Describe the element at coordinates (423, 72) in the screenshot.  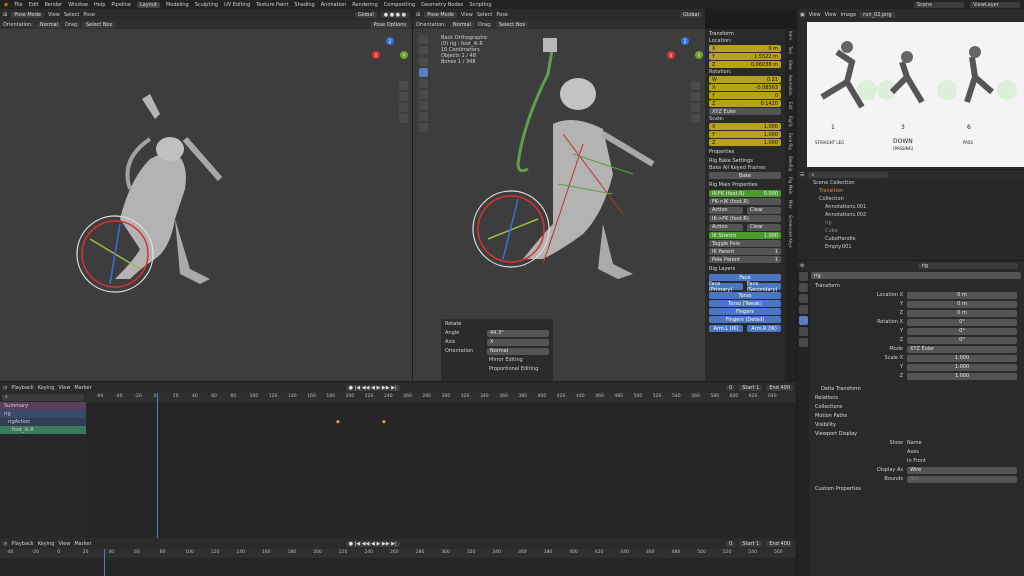
I see `rotate-tool-icon` at that location.